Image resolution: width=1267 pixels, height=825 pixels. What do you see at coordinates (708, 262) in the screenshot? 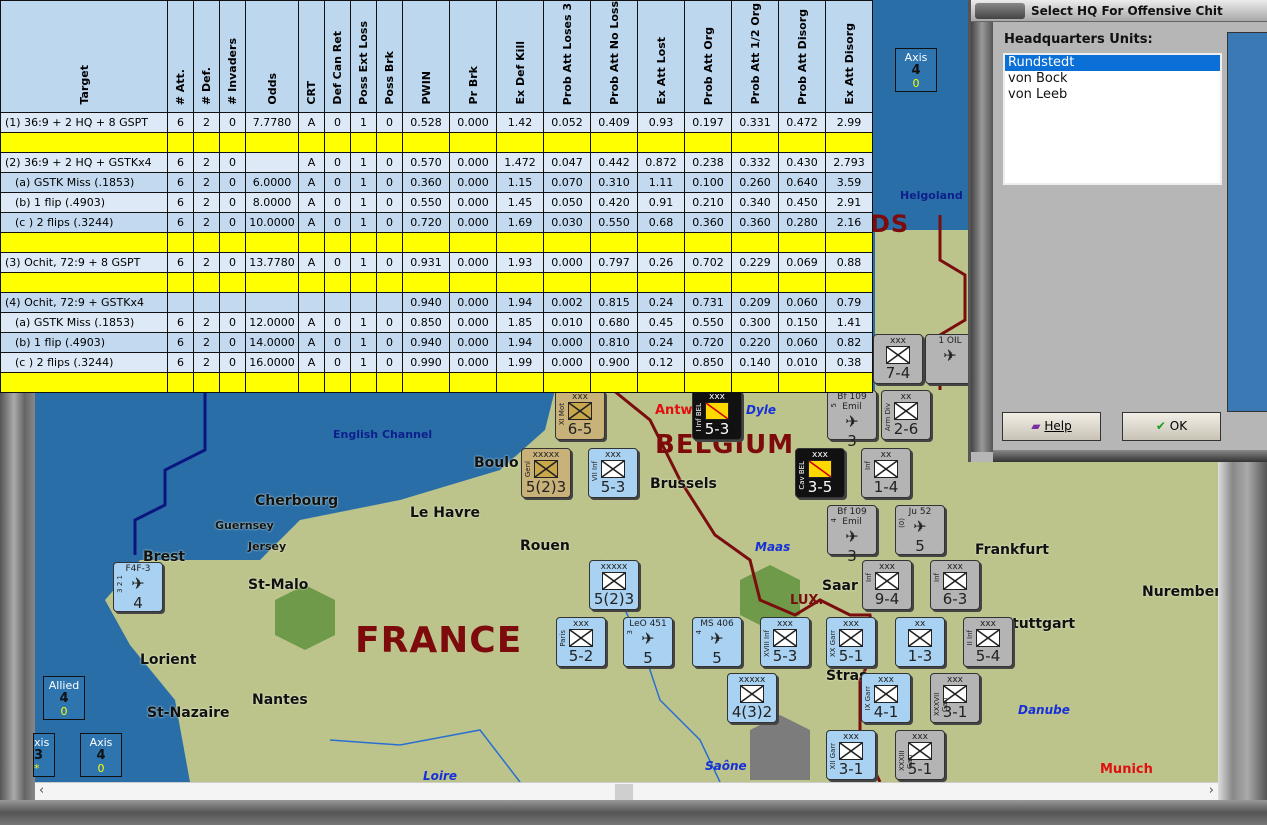
I see `table-cell: 0.702` at bounding box center [708, 262].